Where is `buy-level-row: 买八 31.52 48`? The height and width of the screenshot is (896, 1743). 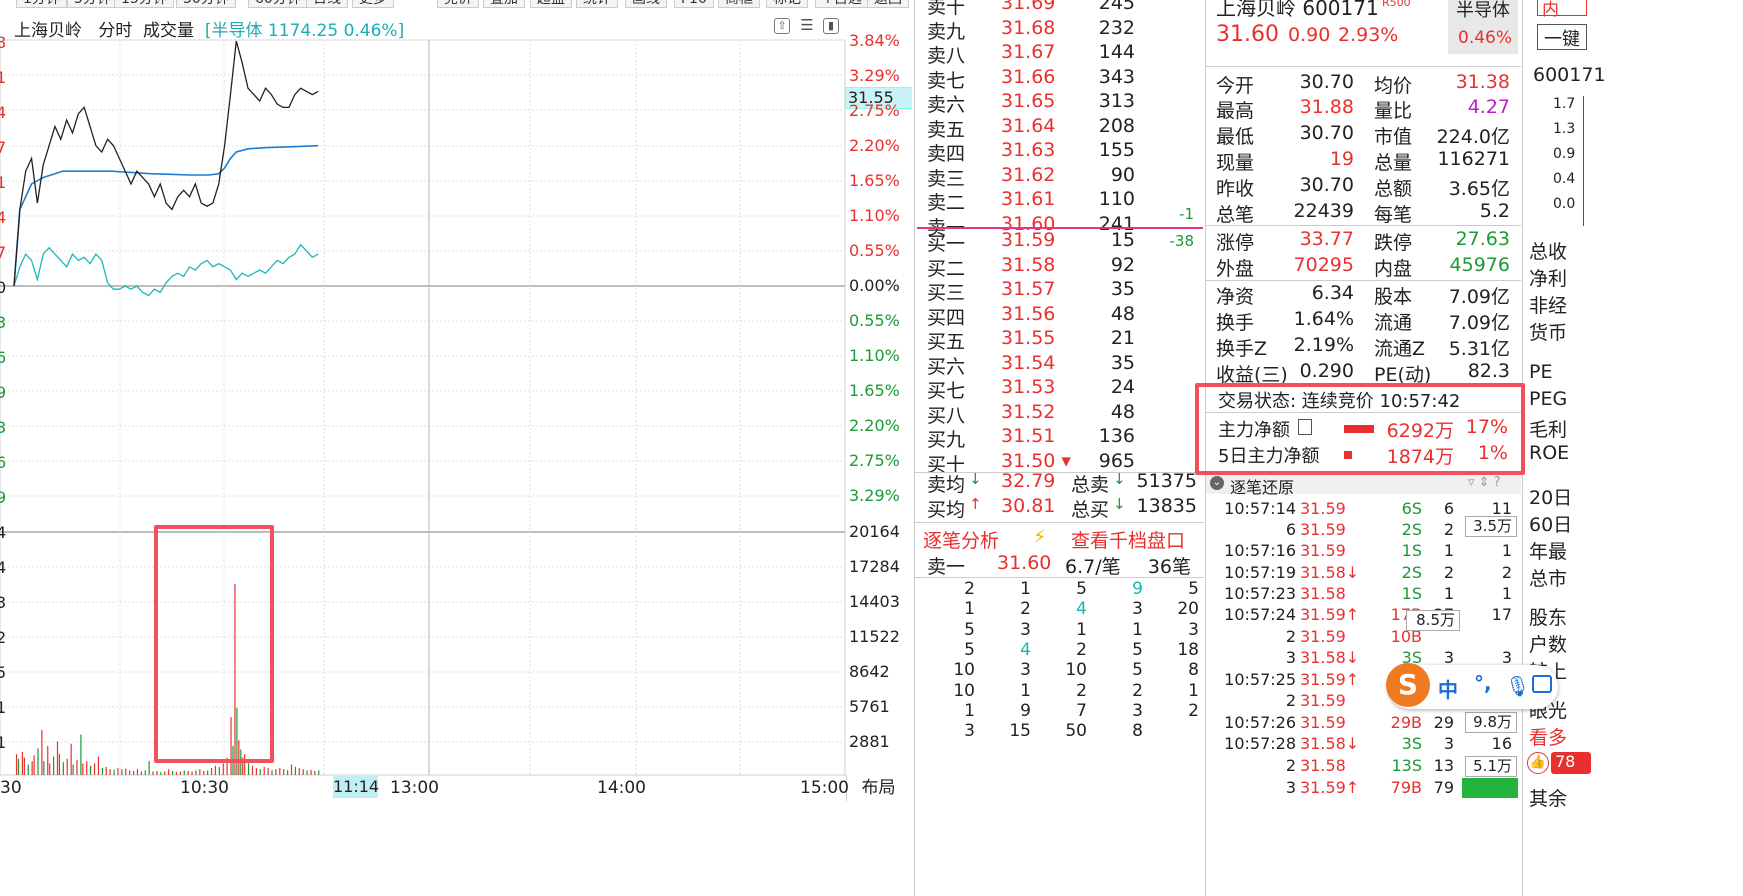
buy-level-row: 买八 31.52 48 is located at coordinates (1059, 413).